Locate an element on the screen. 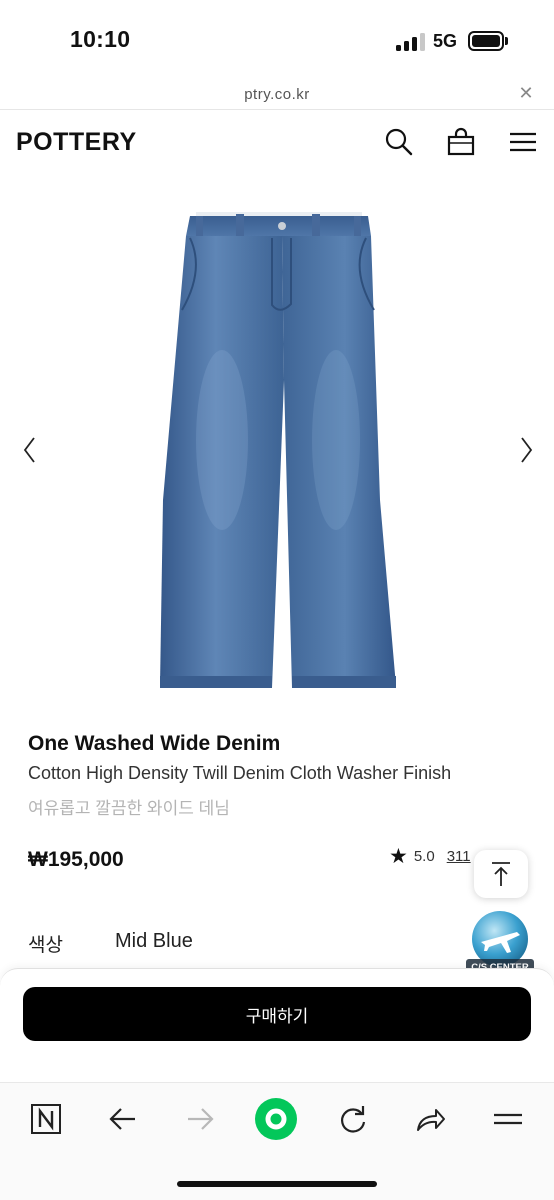 Image resolution: width=554 pixels, height=1200 pixels. option-value: Mid Blue is located at coordinates (154, 941).